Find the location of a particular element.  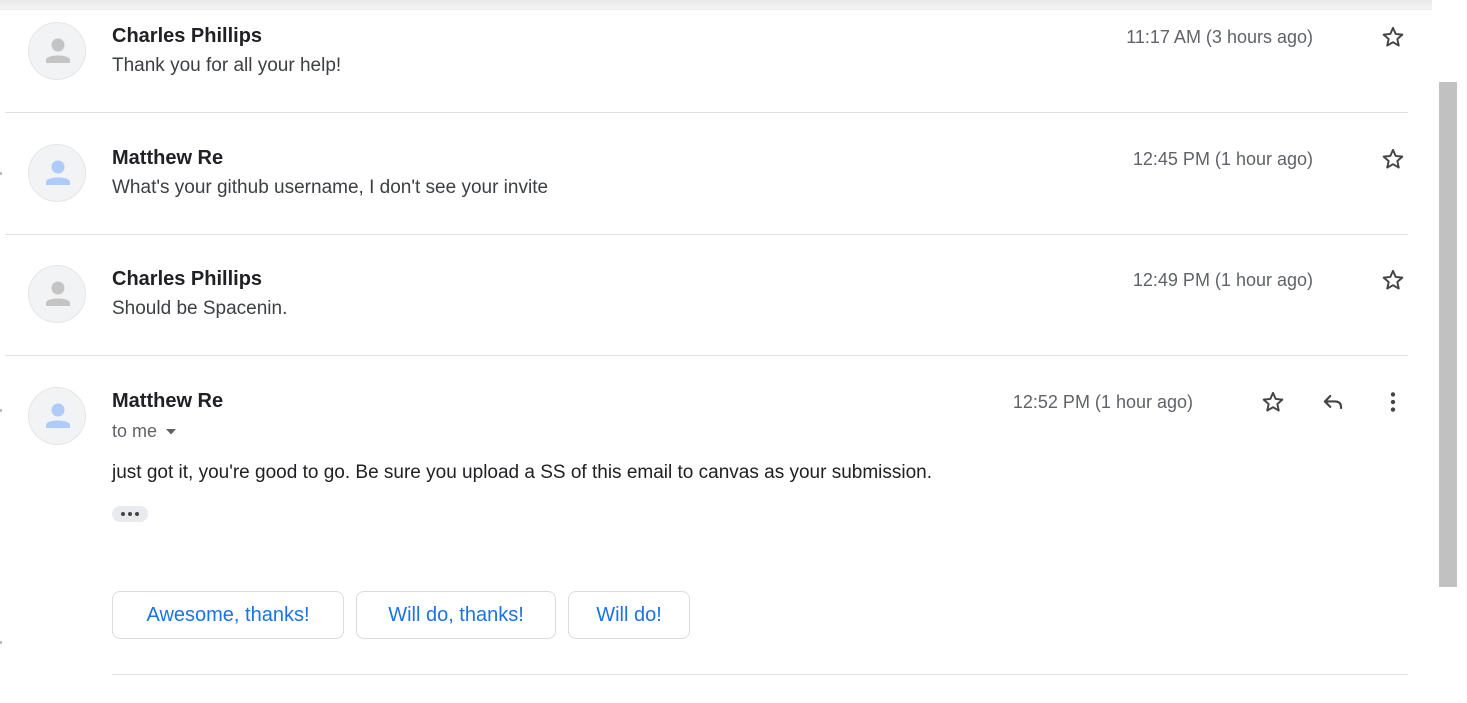

smart-reply-button: Awesome, thanks! is located at coordinates (228, 615).